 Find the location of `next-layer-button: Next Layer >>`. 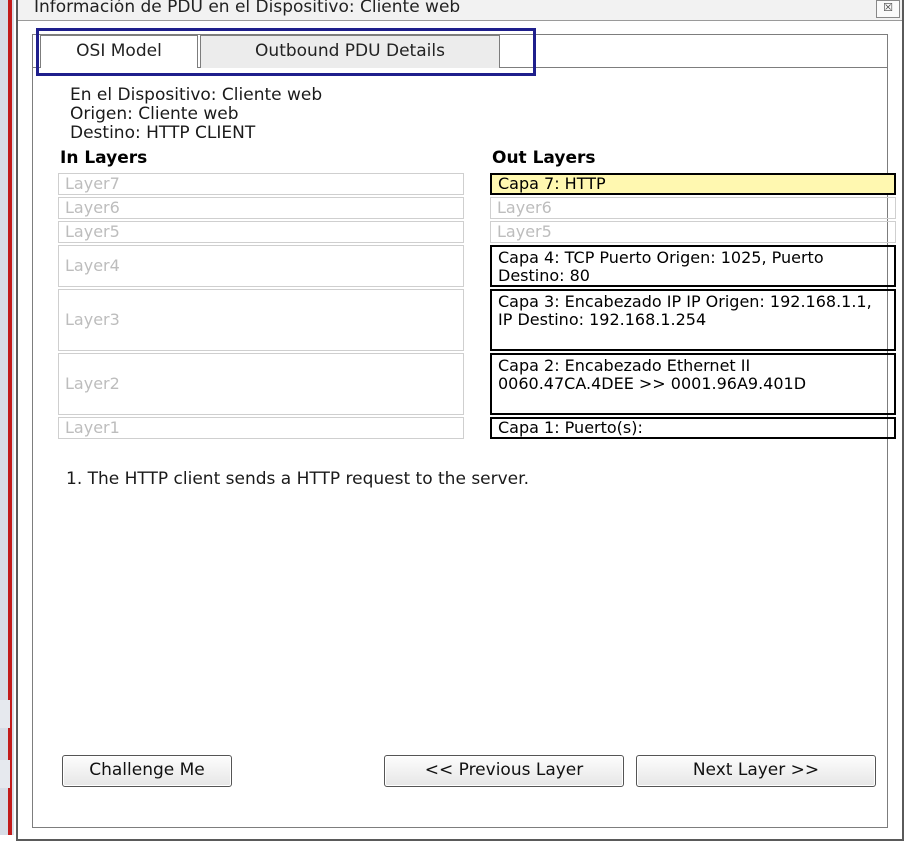

next-layer-button: Next Layer >> is located at coordinates (756, 771).